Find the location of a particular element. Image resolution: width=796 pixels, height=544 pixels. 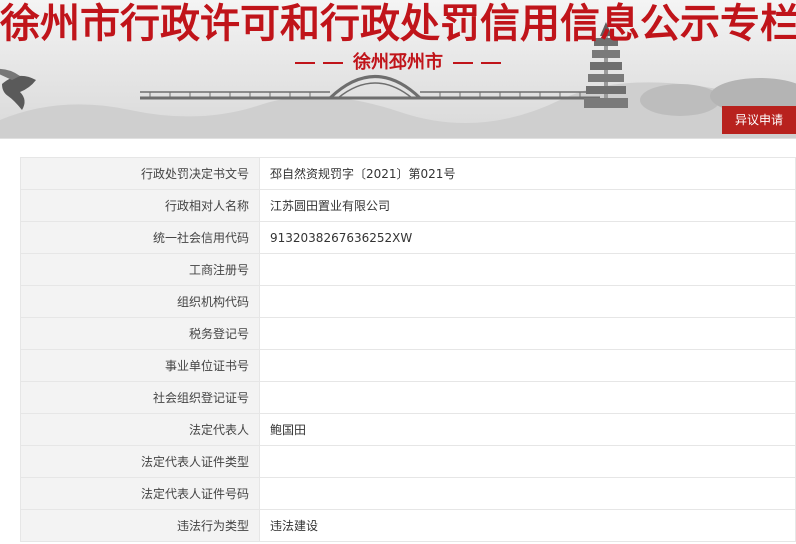

field-label: 行政处罚决定书文号 is located at coordinates (140, 173).